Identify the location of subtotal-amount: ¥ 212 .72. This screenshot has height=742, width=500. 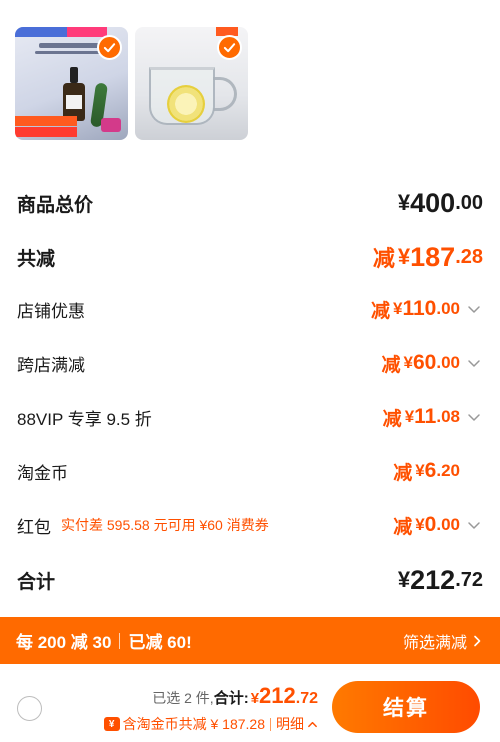
(440, 579).